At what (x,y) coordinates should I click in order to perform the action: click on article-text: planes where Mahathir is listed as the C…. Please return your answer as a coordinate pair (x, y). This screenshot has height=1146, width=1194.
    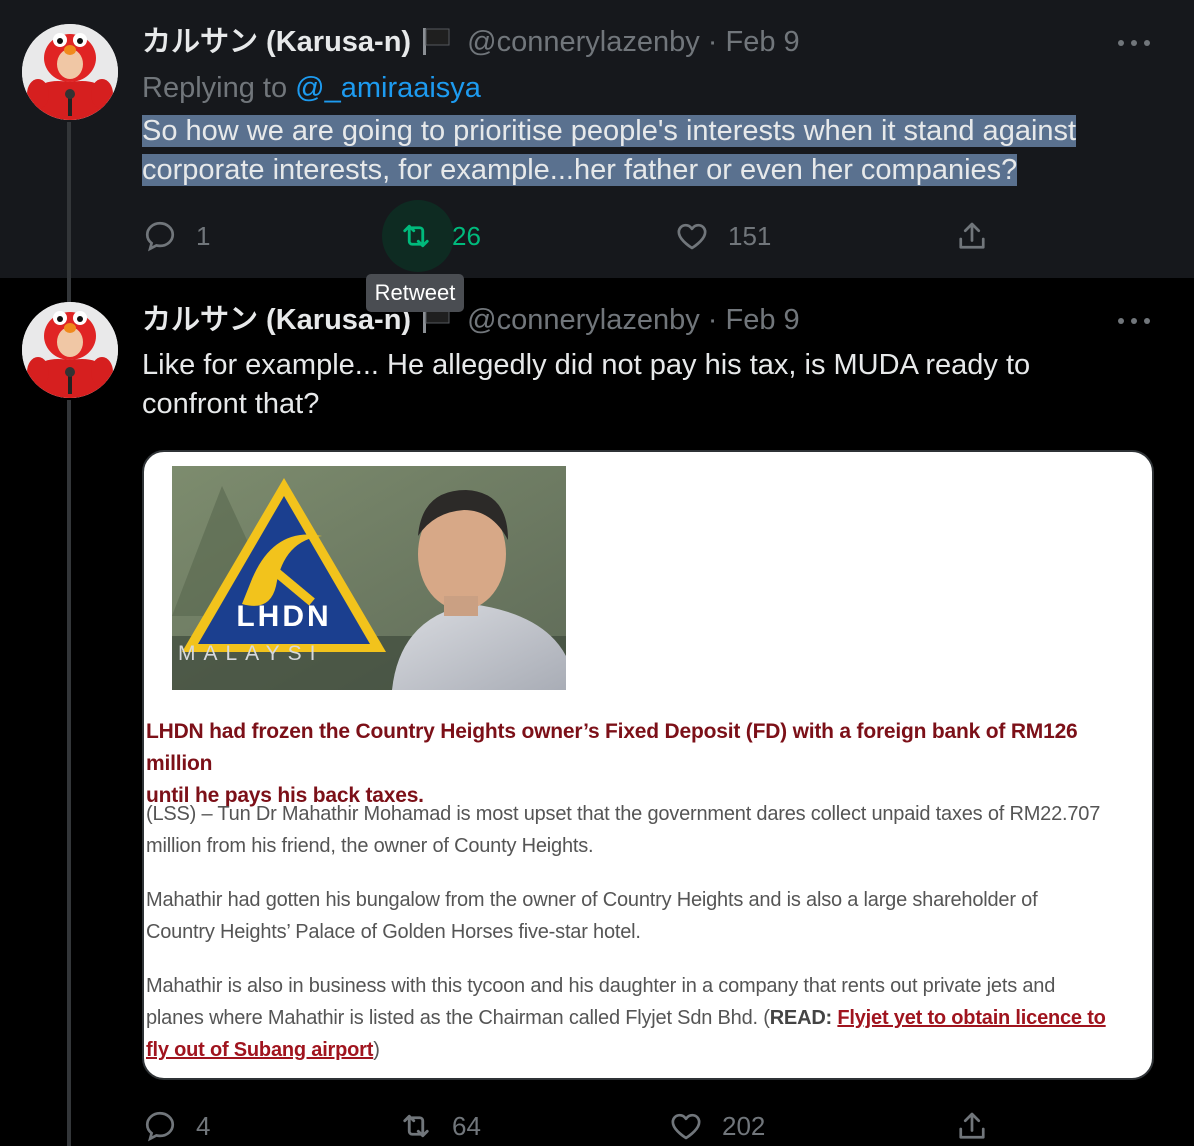
    Looking at the image, I should click on (458, 1018).